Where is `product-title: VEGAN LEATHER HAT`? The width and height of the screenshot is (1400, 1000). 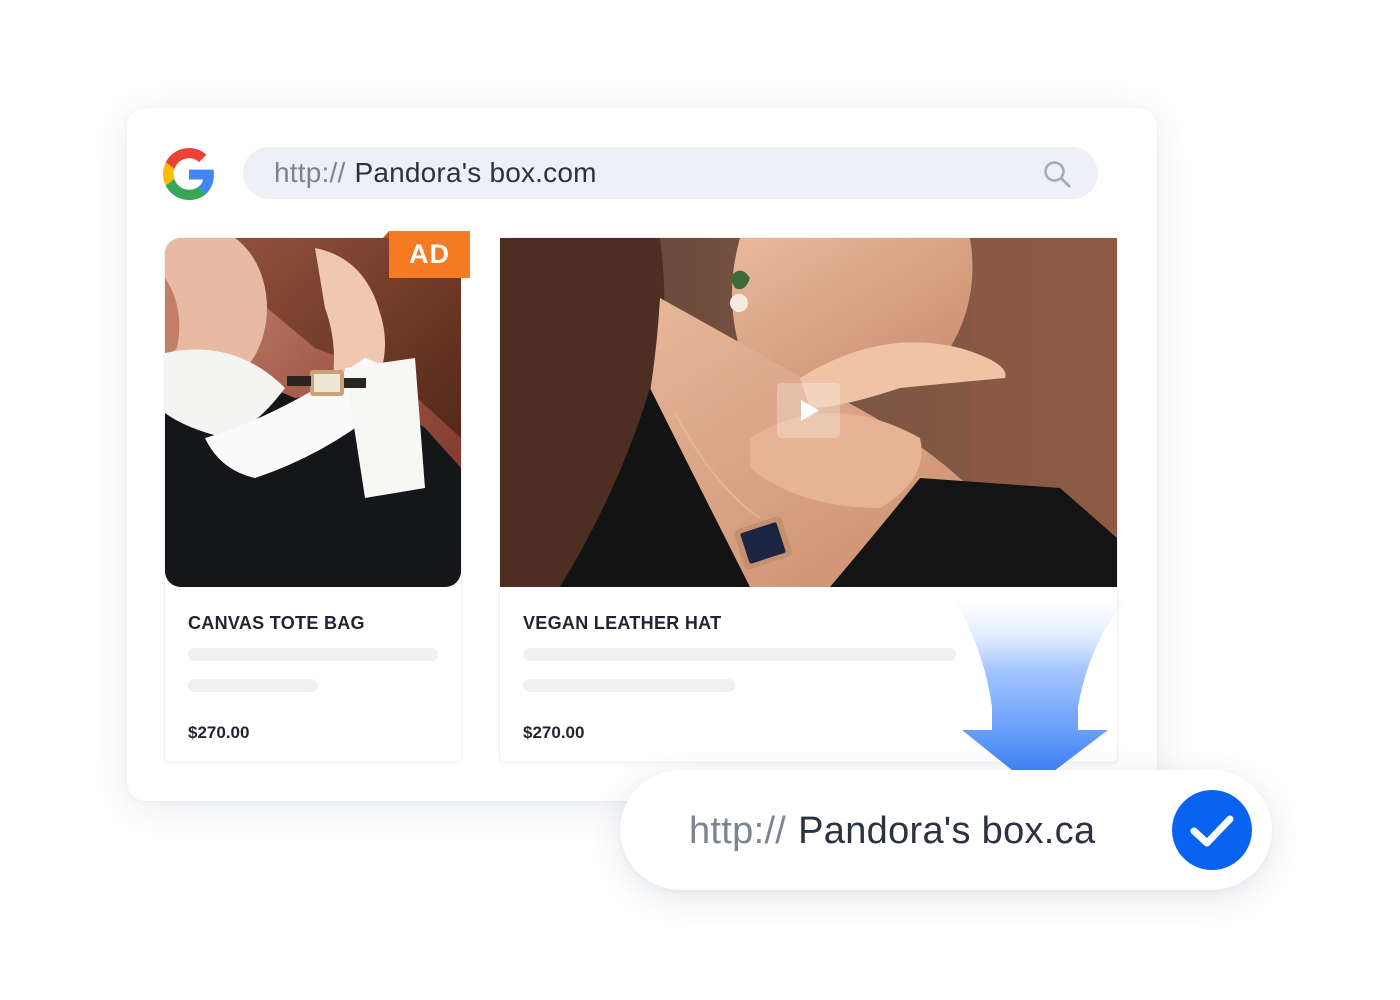 product-title: VEGAN LEATHER HAT is located at coordinates (622, 623).